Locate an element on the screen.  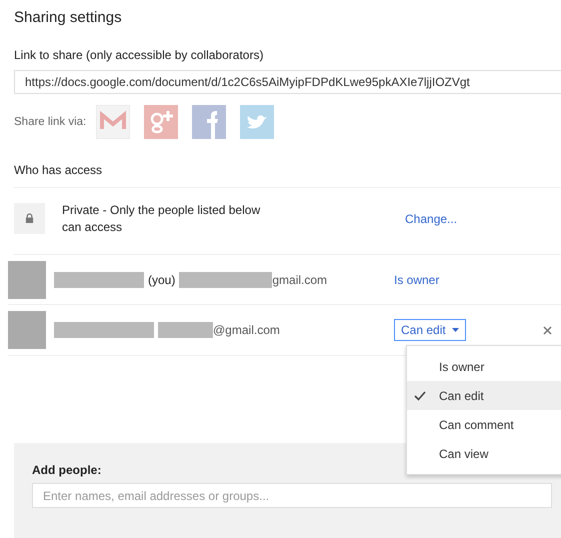
redacted-block is located at coordinates (185, 330).